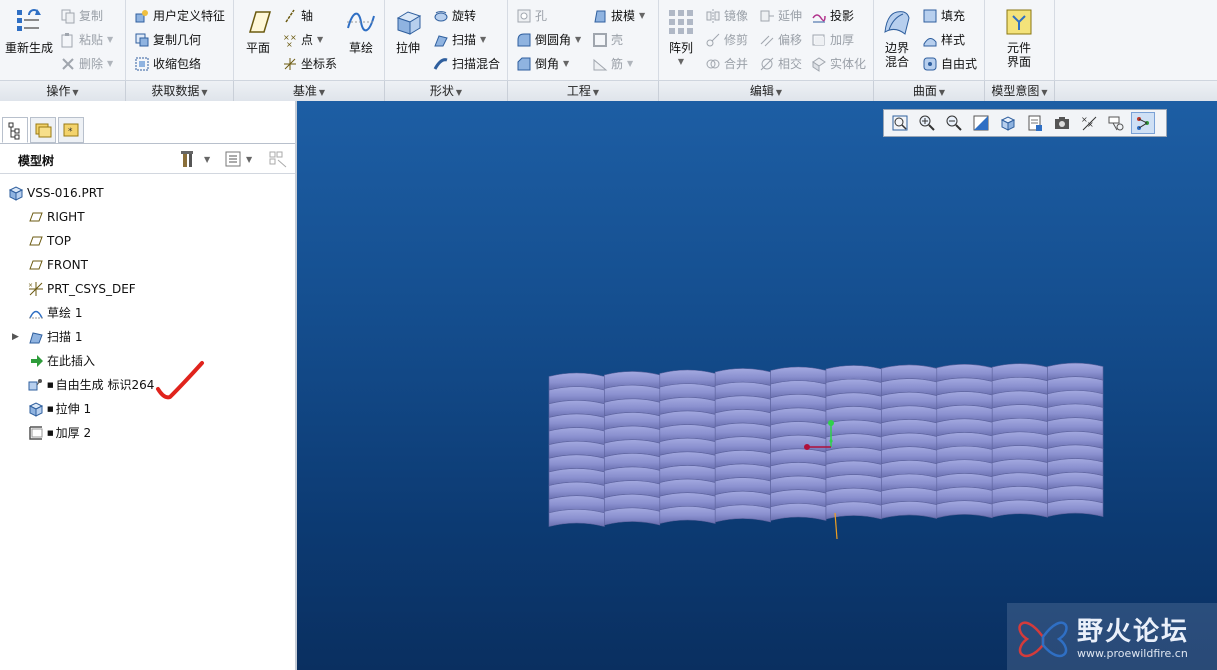 The height and width of the screenshot is (670, 1217). I want to click on hole-button: 孔, so click(531, 16).